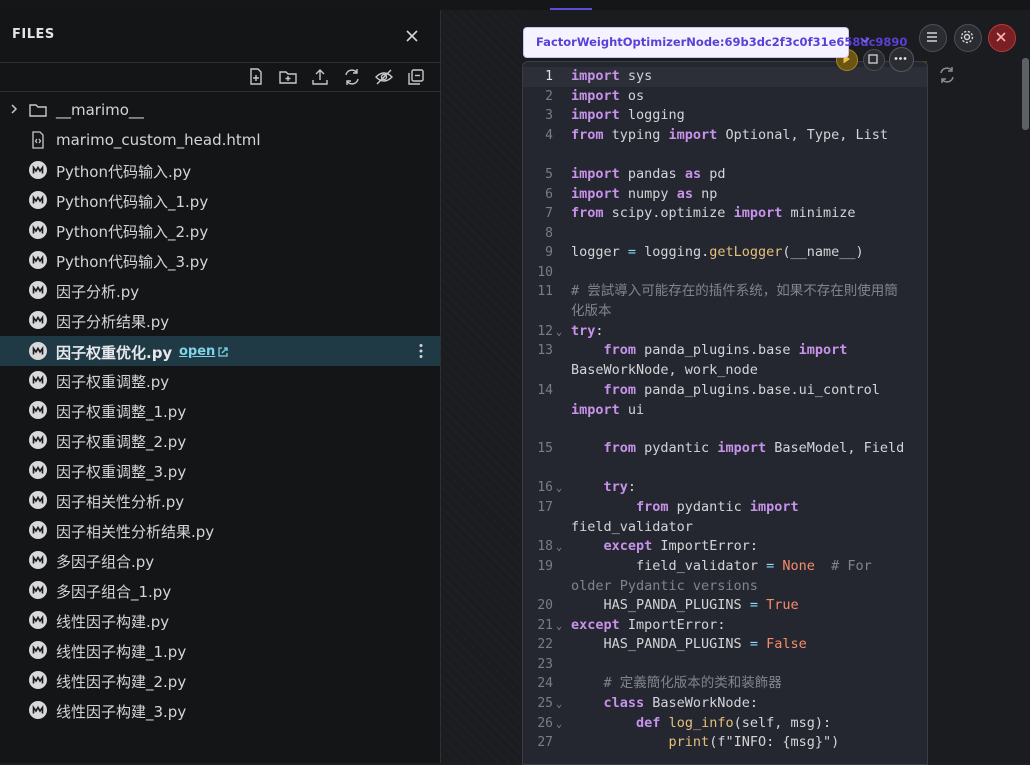 Image resolution: width=1030 pixels, height=765 pixels. What do you see at coordinates (220, 560) in the screenshot?
I see `file-row: 多因子组合.py` at bounding box center [220, 560].